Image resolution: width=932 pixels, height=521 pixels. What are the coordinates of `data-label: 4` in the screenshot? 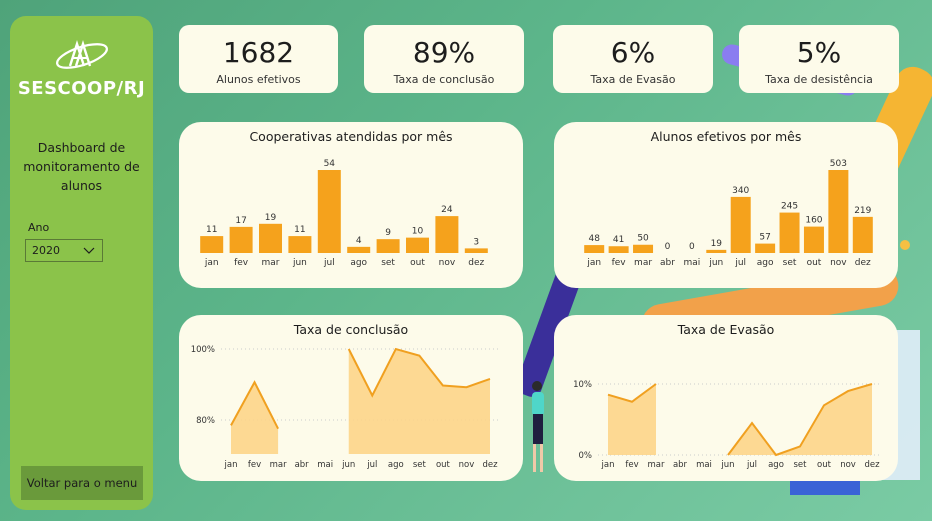 It's located at (359, 241).